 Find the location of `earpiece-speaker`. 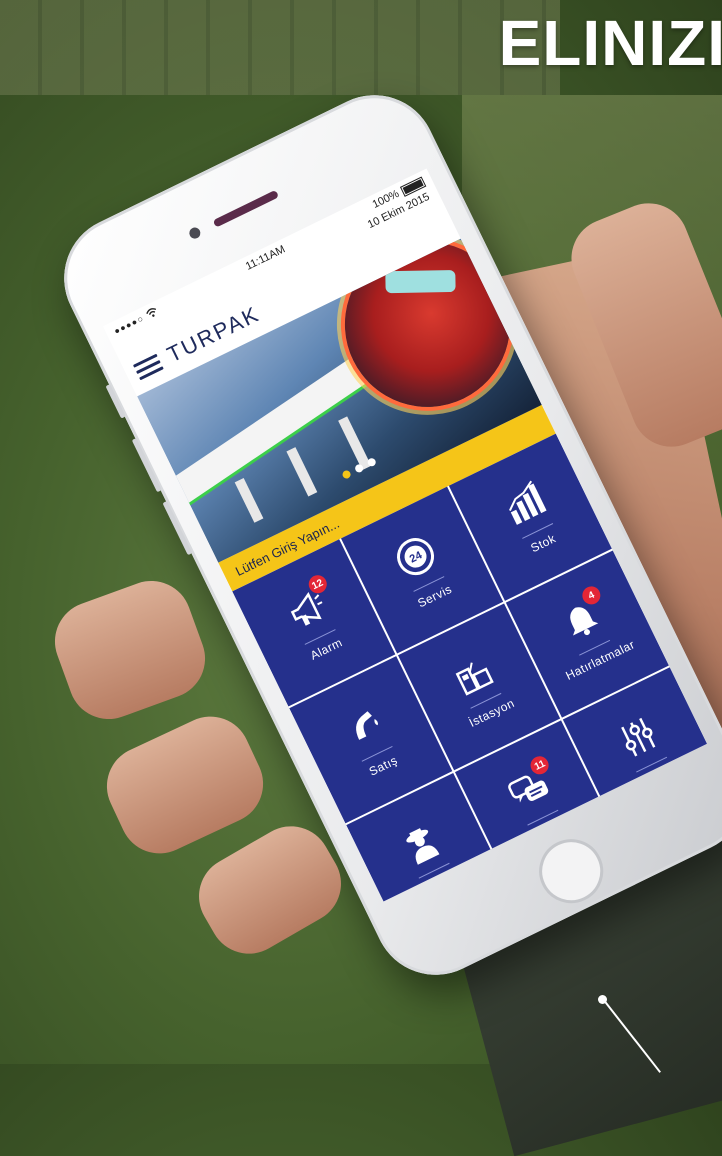

earpiece-speaker is located at coordinates (246, 208).